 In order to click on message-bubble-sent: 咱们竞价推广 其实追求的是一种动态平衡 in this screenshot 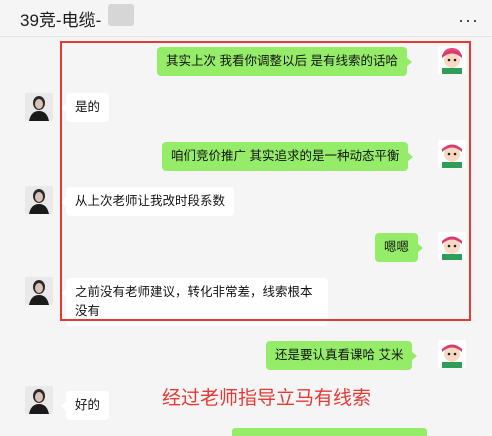, I will do `click(288, 156)`.